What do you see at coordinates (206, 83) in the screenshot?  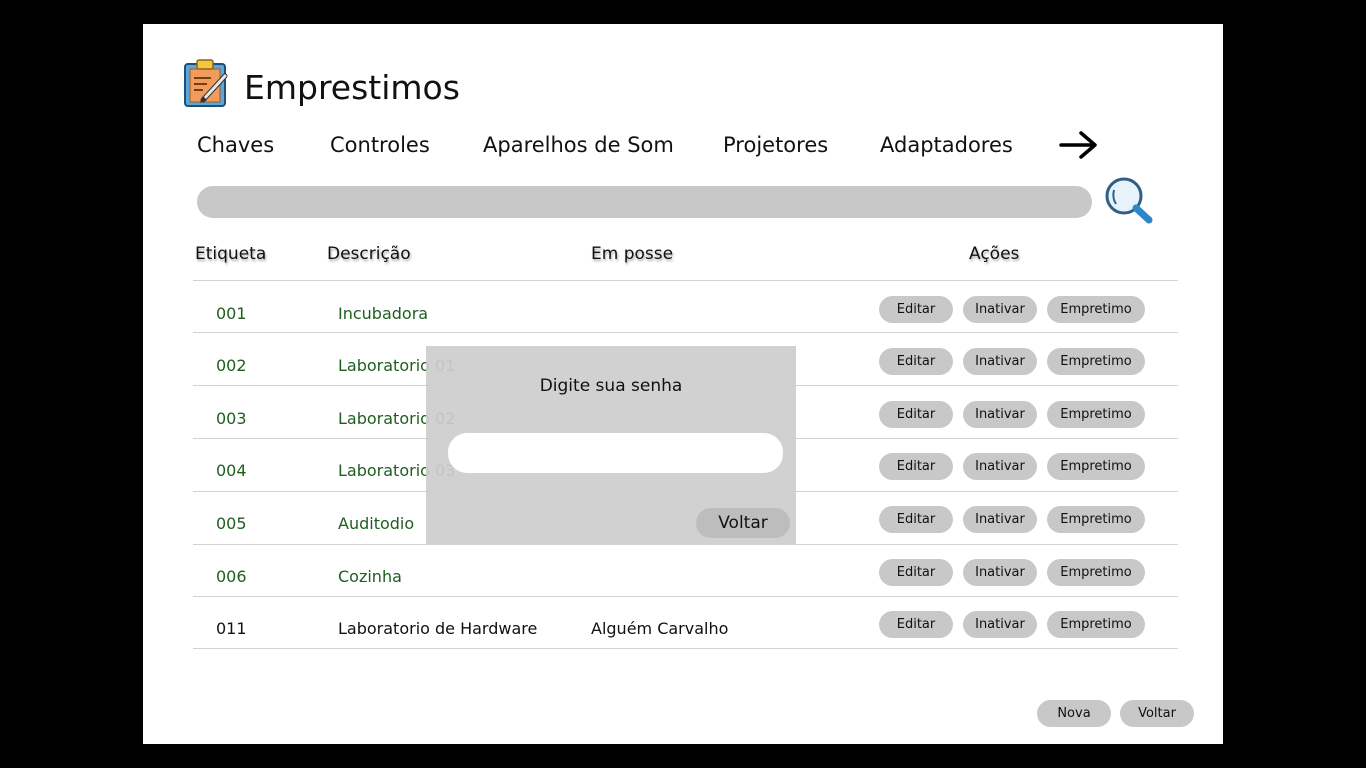 I see `clipboard-pencil-icon` at bounding box center [206, 83].